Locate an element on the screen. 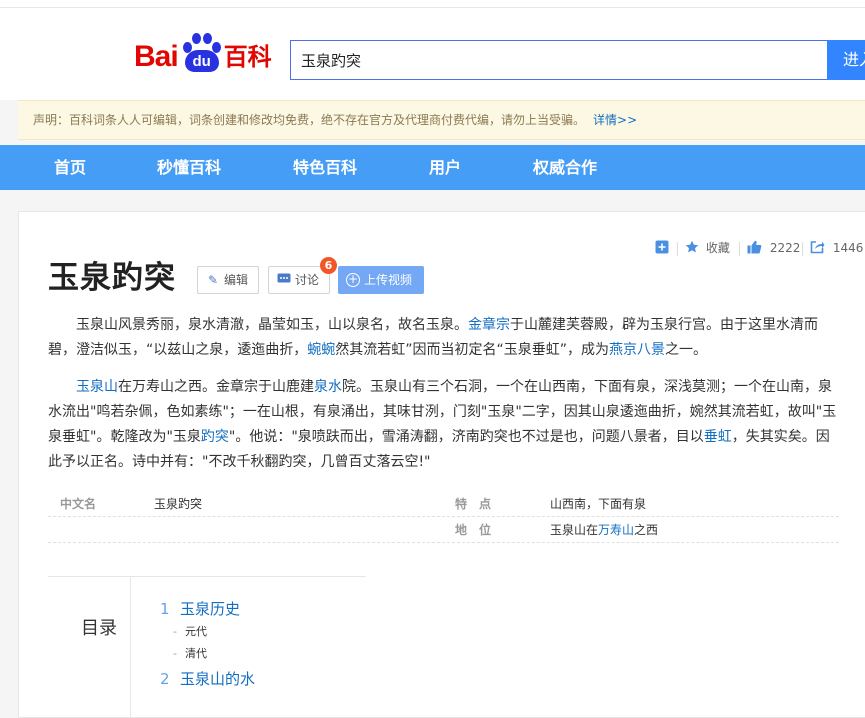 The height and width of the screenshot is (718, 865). table-of-contents: 目录 1 玉泉历史 - 元代 - 清代 2 玉泉山的水 is located at coordinates (207, 647).